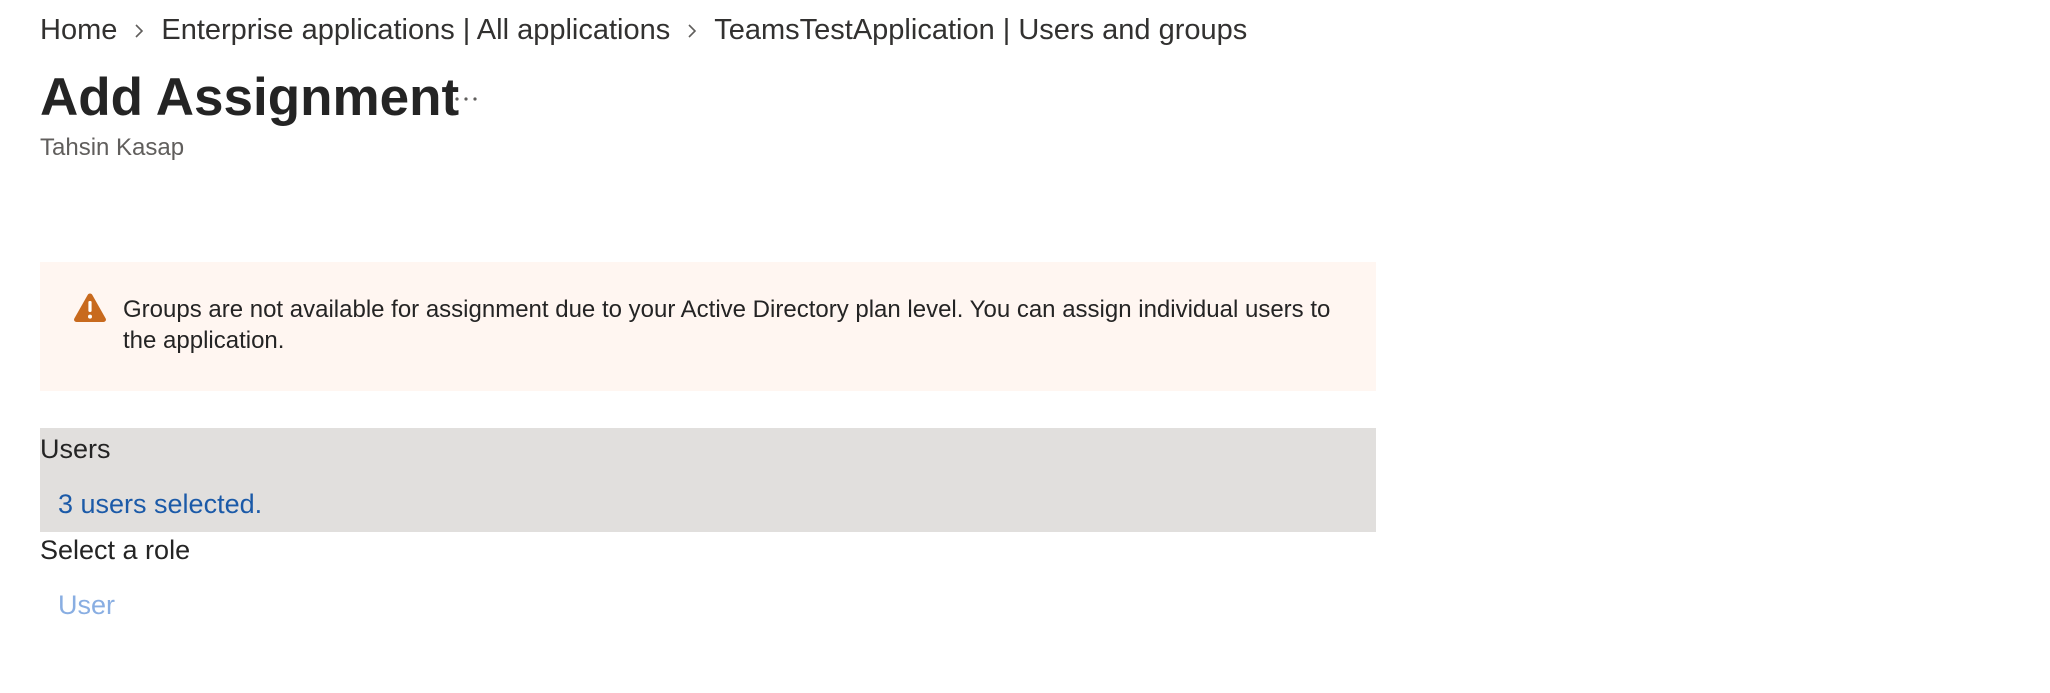  I want to click on users-selector: Users 3 users selected., so click(708, 480).